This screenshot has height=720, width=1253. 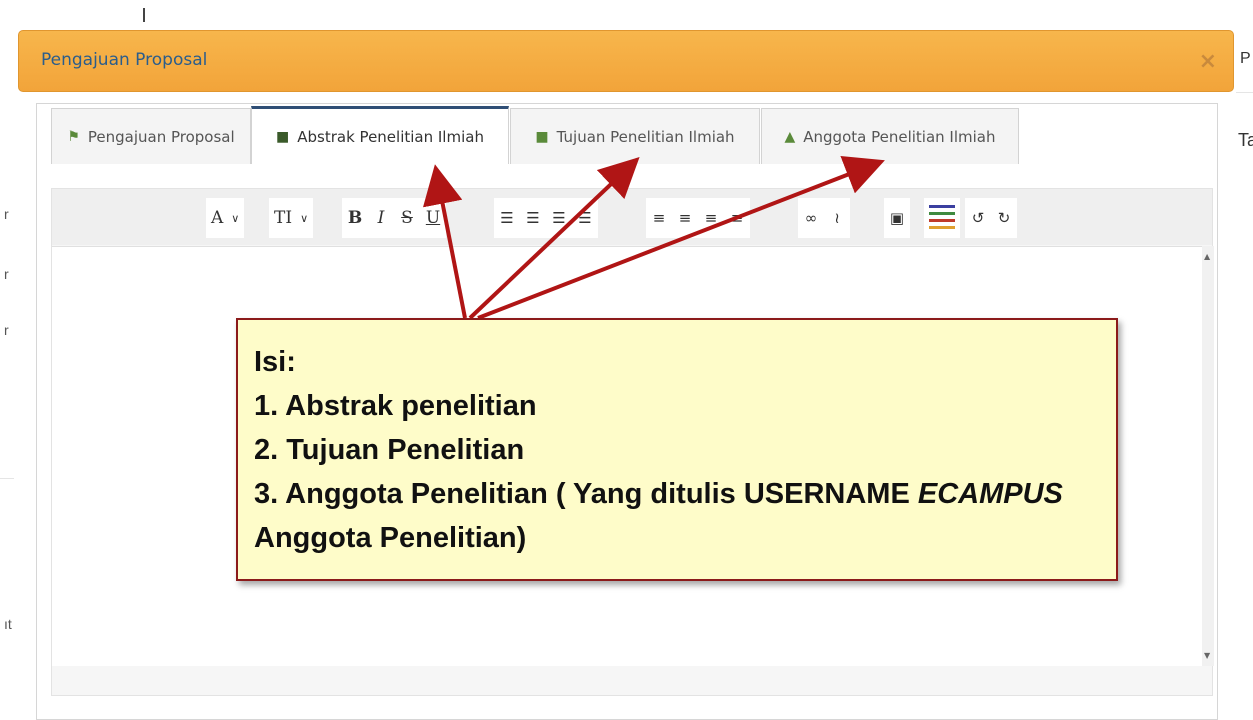 What do you see at coordinates (1208, 456) in the screenshot?
I see `editor-scrollbar: ▲ ▼` at bounding box center [1208, 456].